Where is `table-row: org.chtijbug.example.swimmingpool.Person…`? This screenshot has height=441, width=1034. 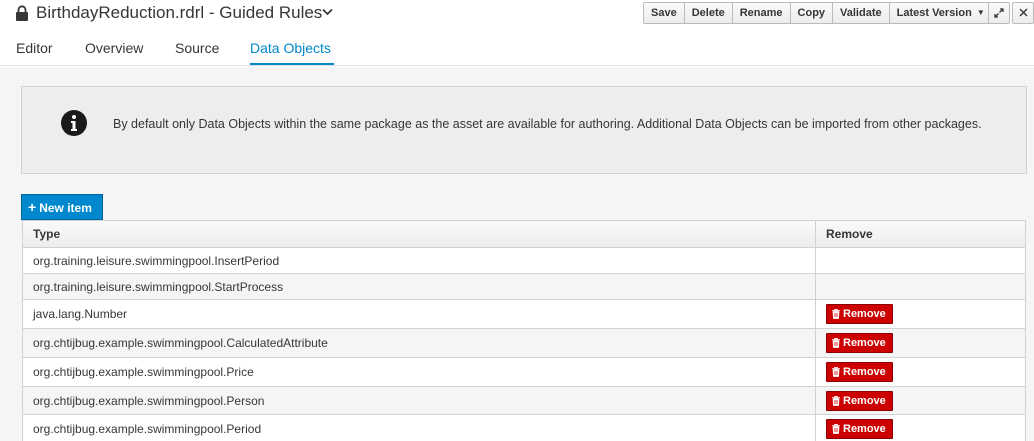
table-row: org.chtijbug.example.swimmingpool.Person… is located at coordinates (524, 401).